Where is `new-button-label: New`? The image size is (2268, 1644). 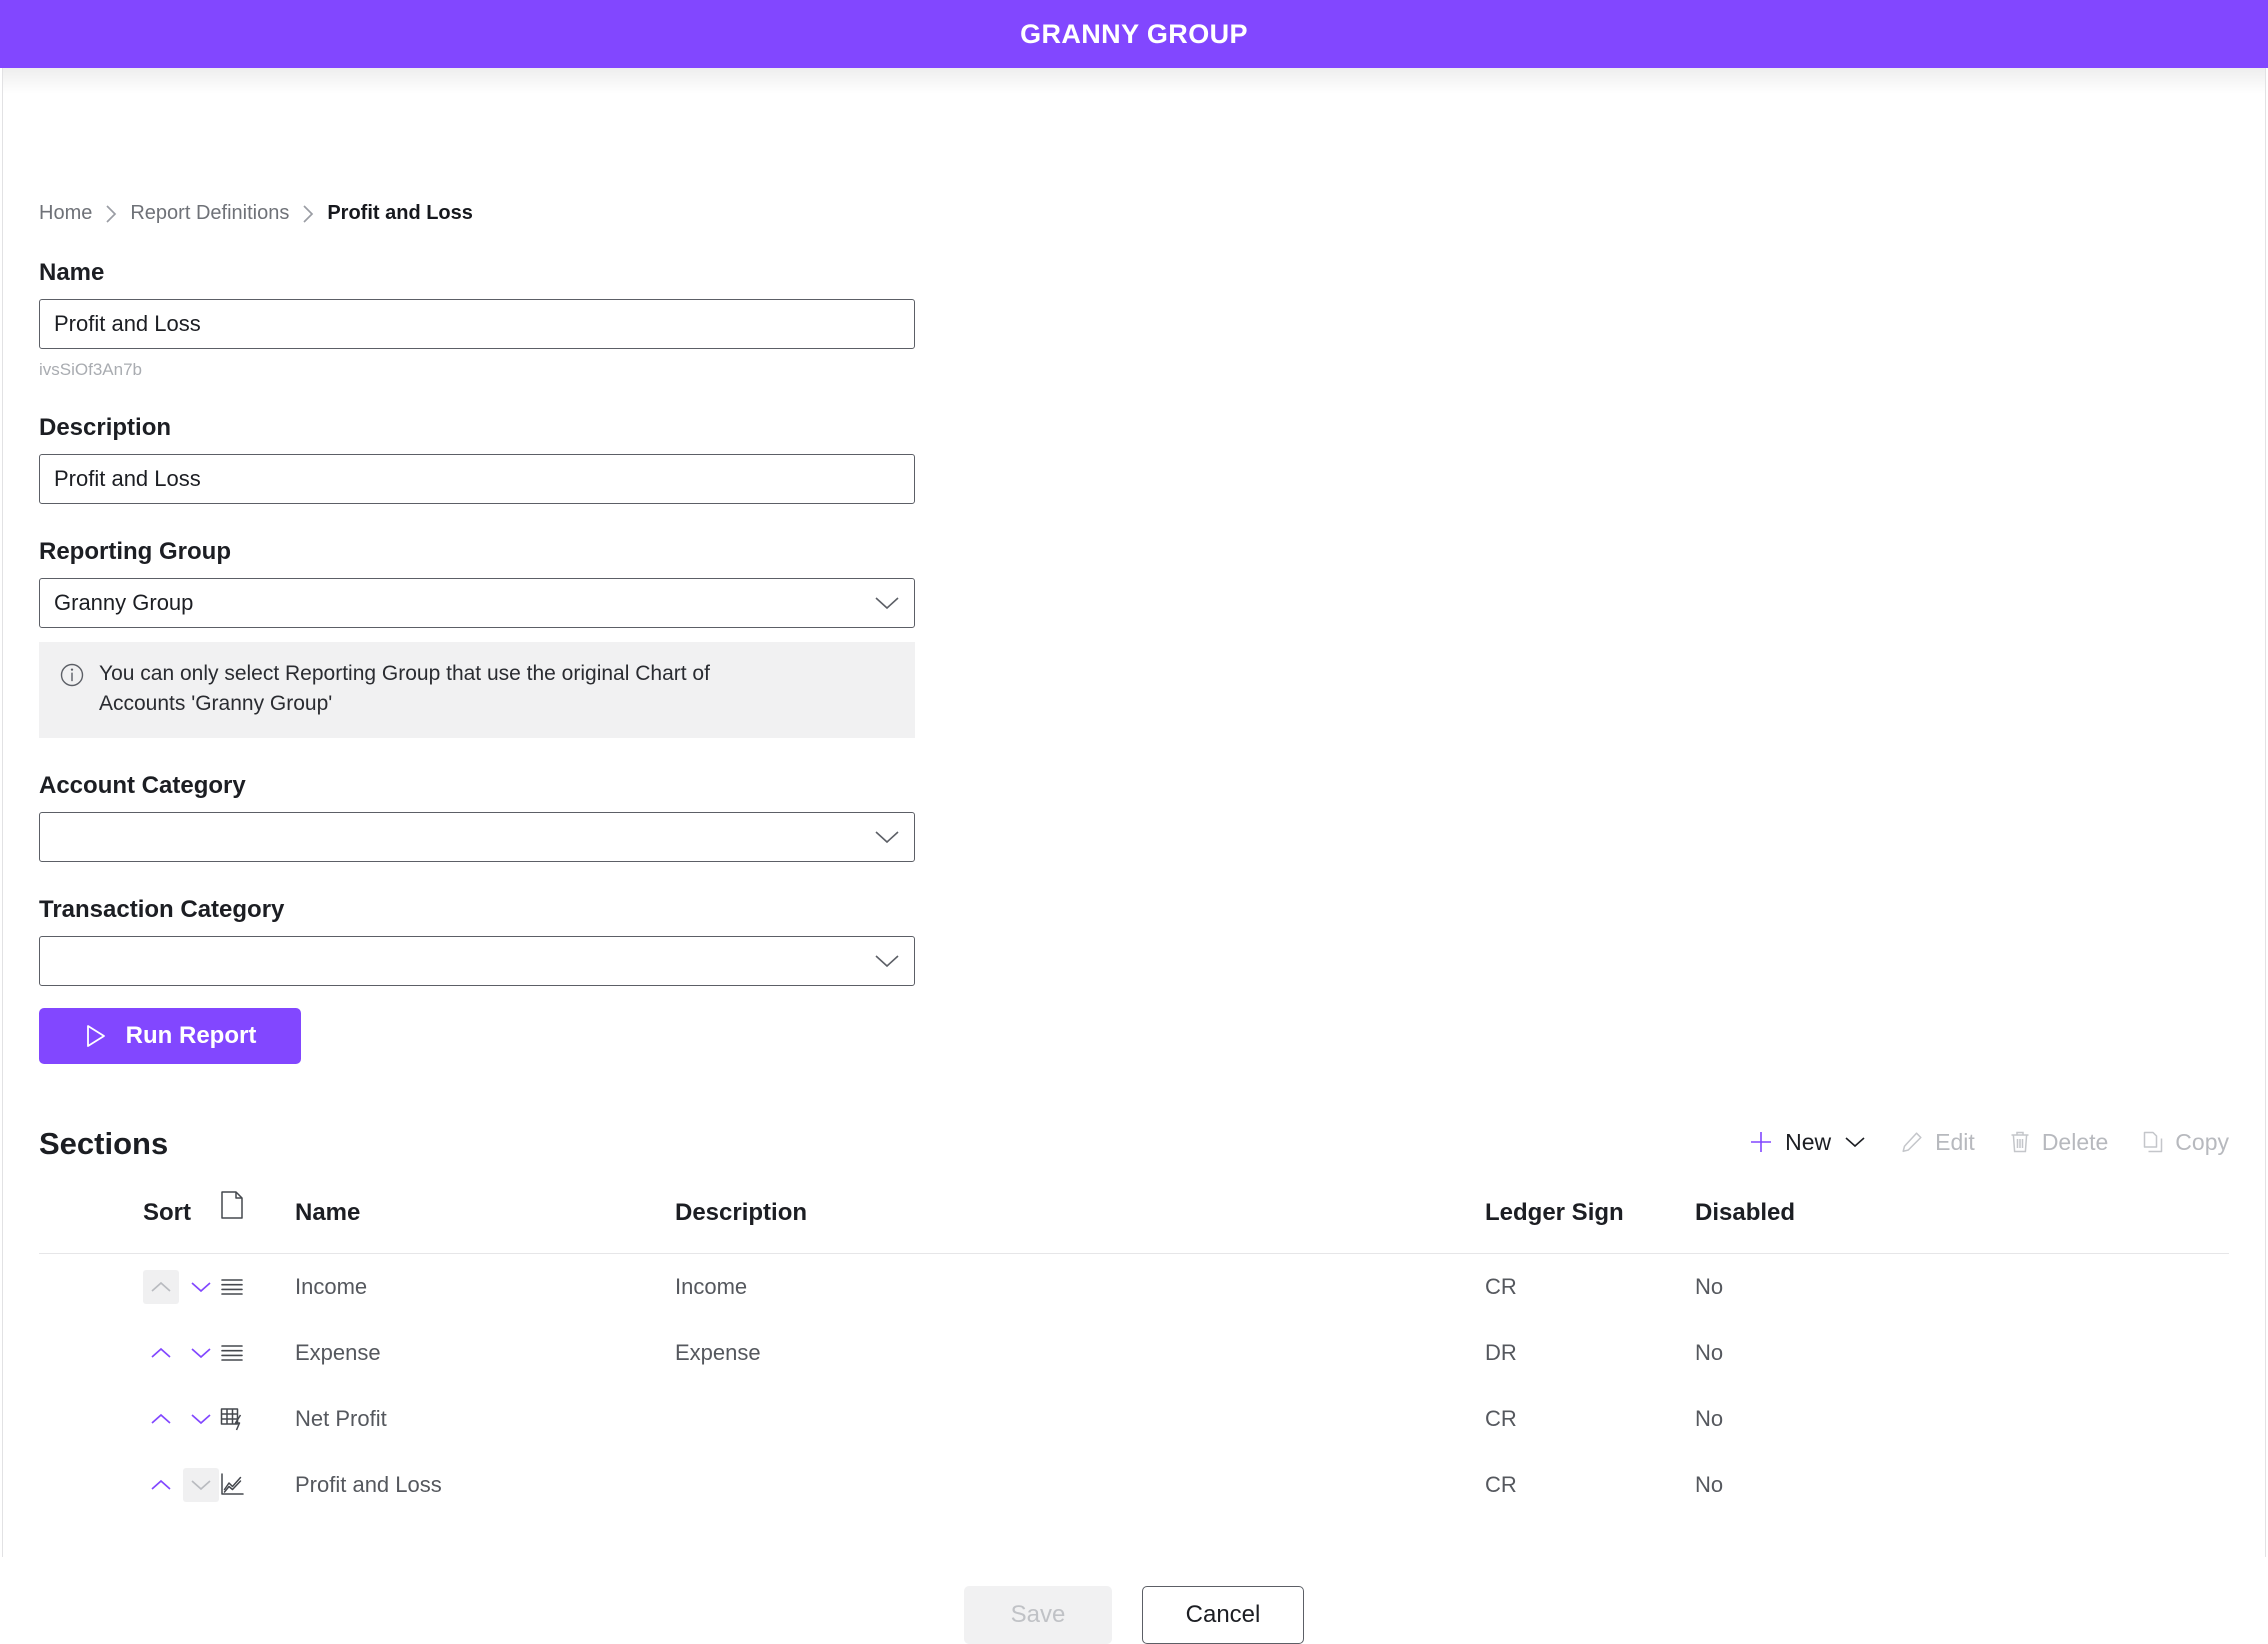 new-button-label: New is located at coordinates (1808, 1141).